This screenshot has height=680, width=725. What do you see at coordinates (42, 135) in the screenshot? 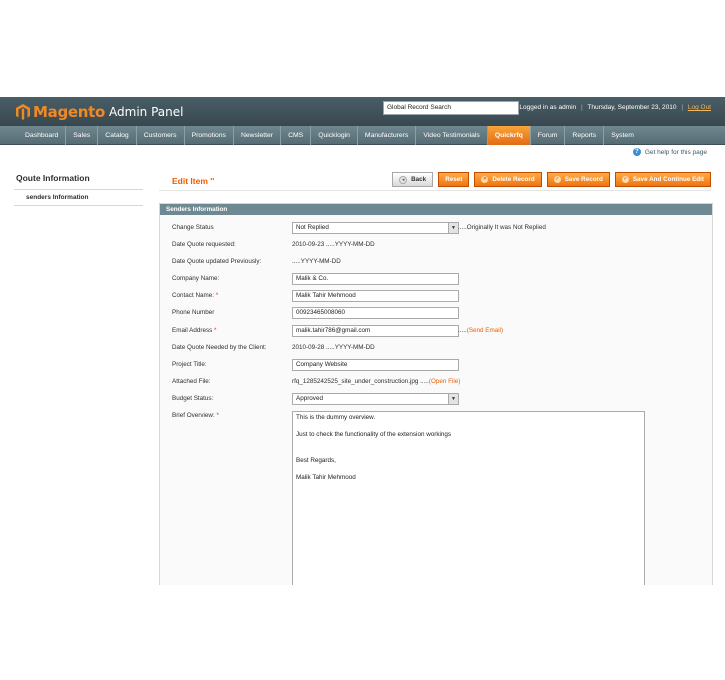
I see `nav-dashboard: Dashboard` at bounding box center [42, 135].